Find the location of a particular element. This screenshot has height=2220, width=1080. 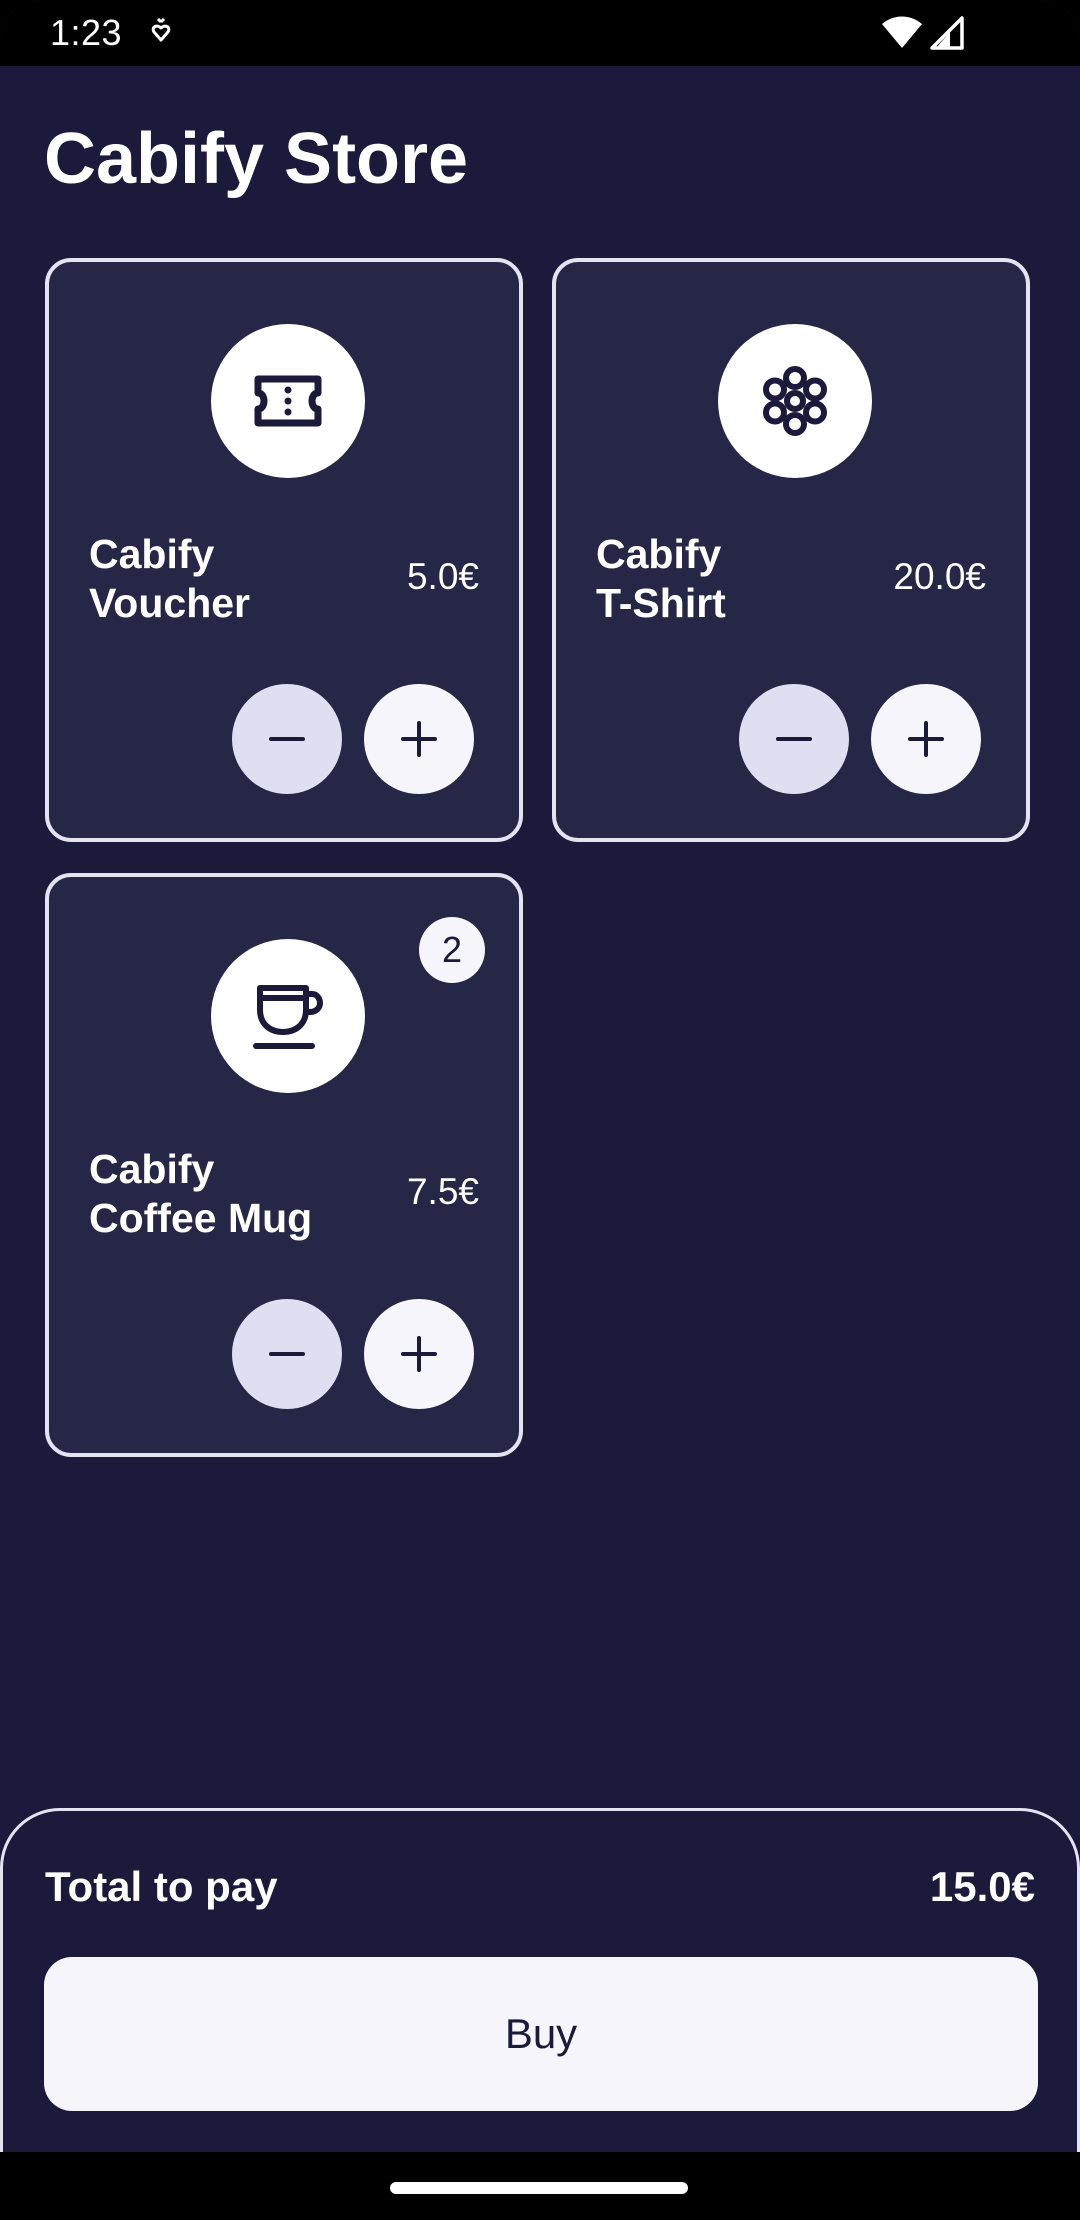

home-gesture-handle is located at coordinates (539, 2188).